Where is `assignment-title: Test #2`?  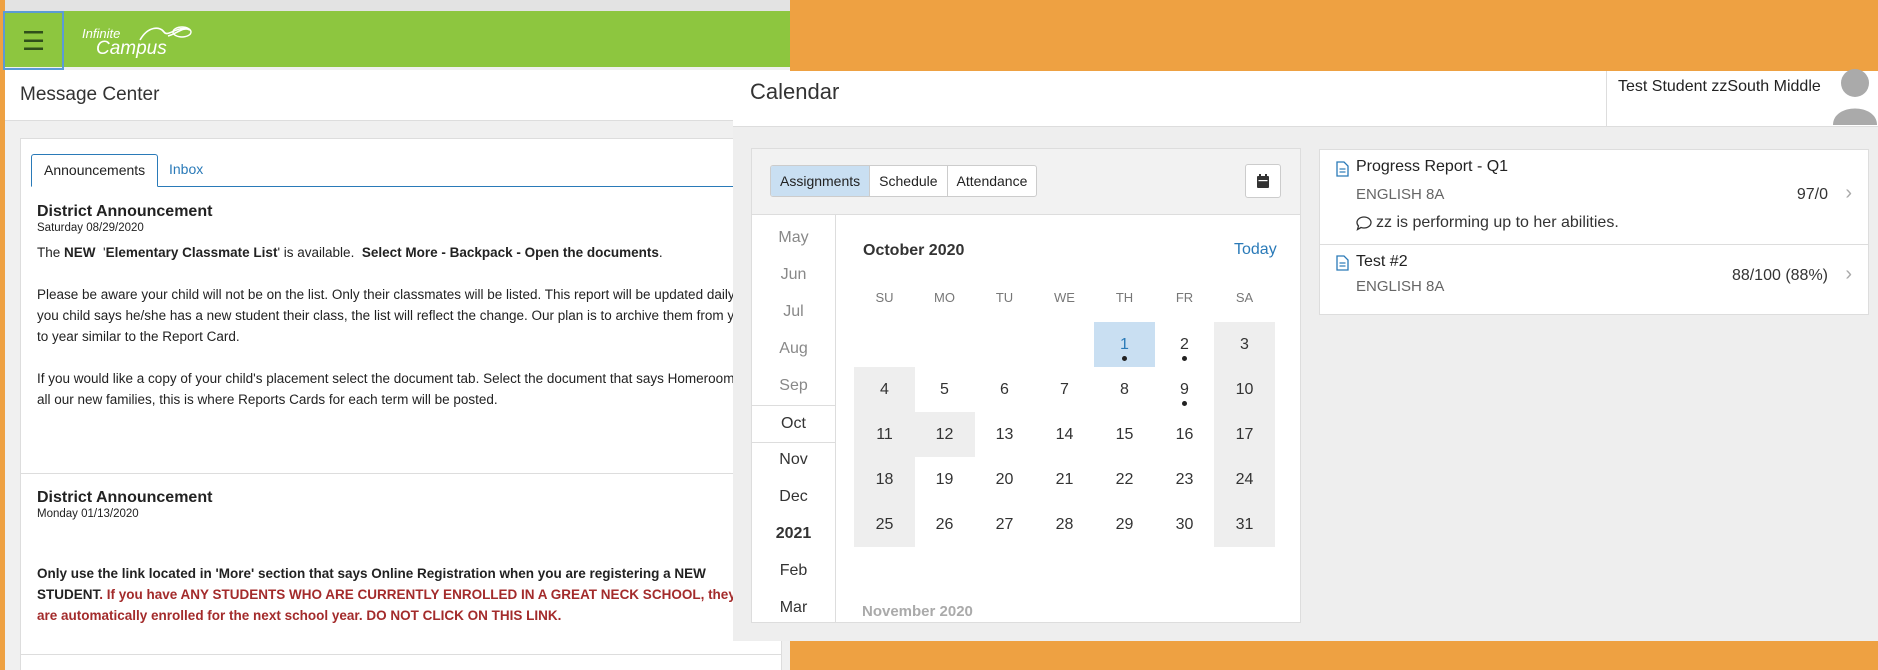 assignment-title: Test #2 is located at coordinates (1382, 261).